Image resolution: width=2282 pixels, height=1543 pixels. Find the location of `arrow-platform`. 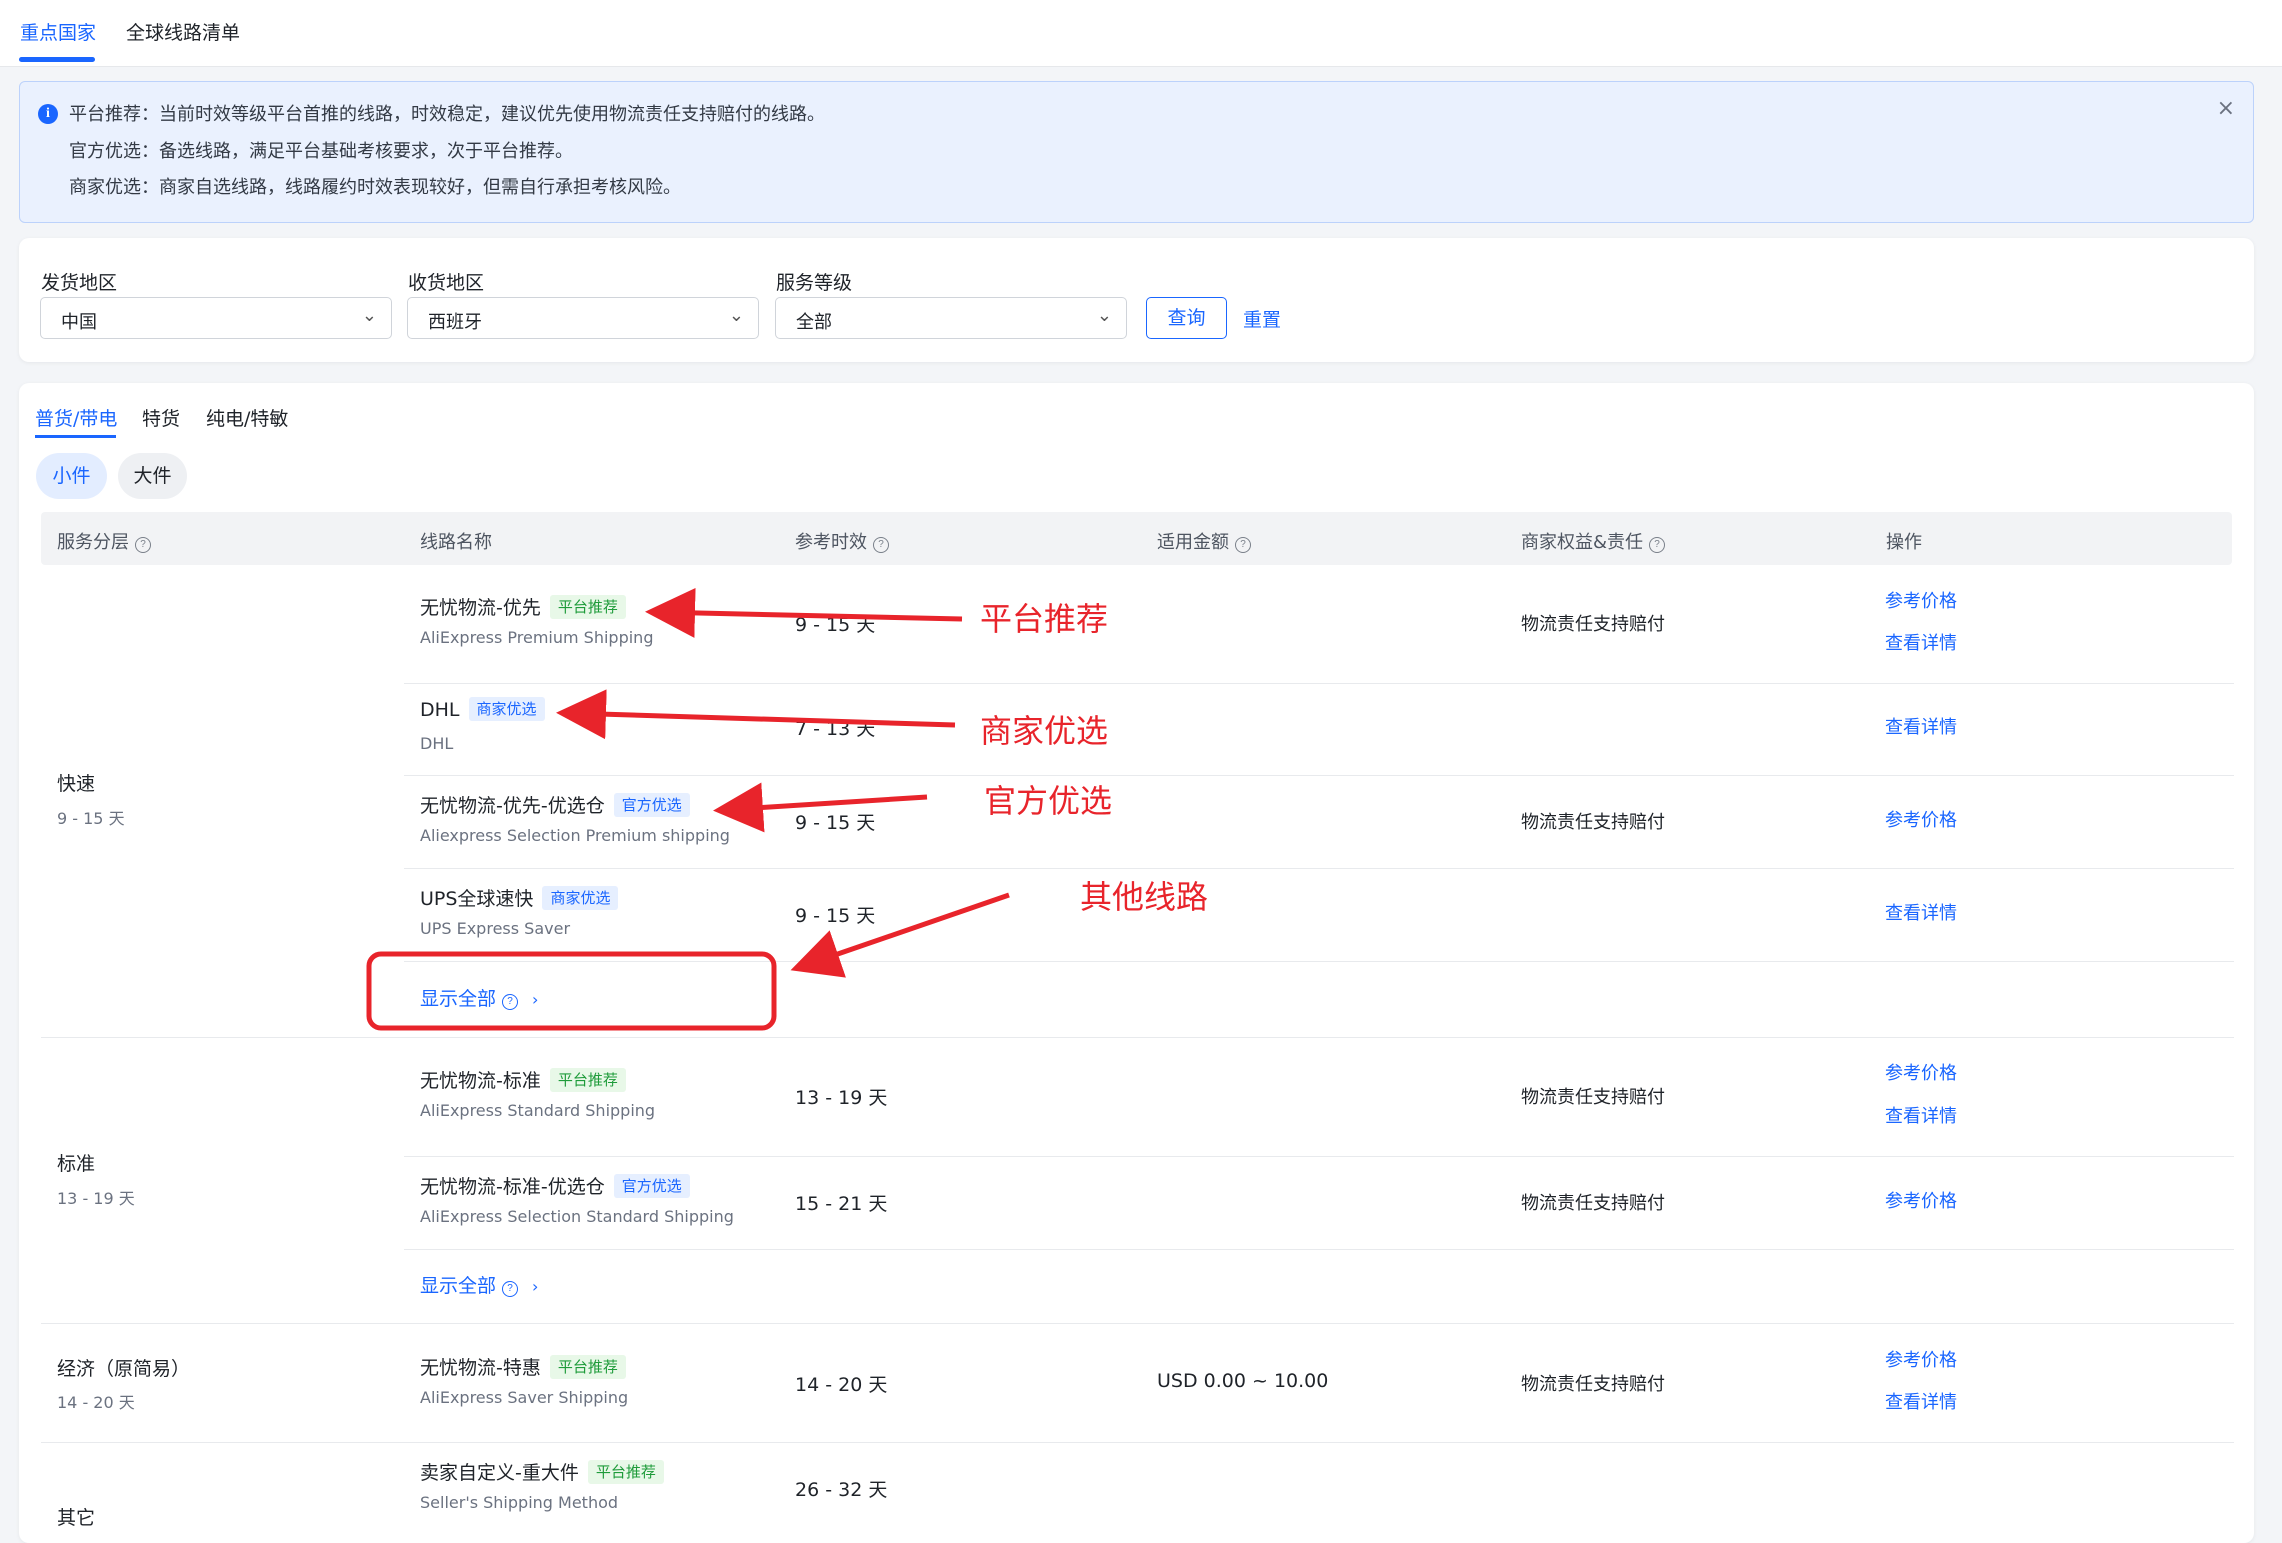

arrow-platform is located at coordinates (804, 612).